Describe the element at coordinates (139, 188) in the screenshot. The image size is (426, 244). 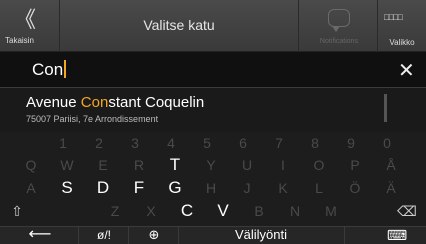
I see `key-f: F` at that location.